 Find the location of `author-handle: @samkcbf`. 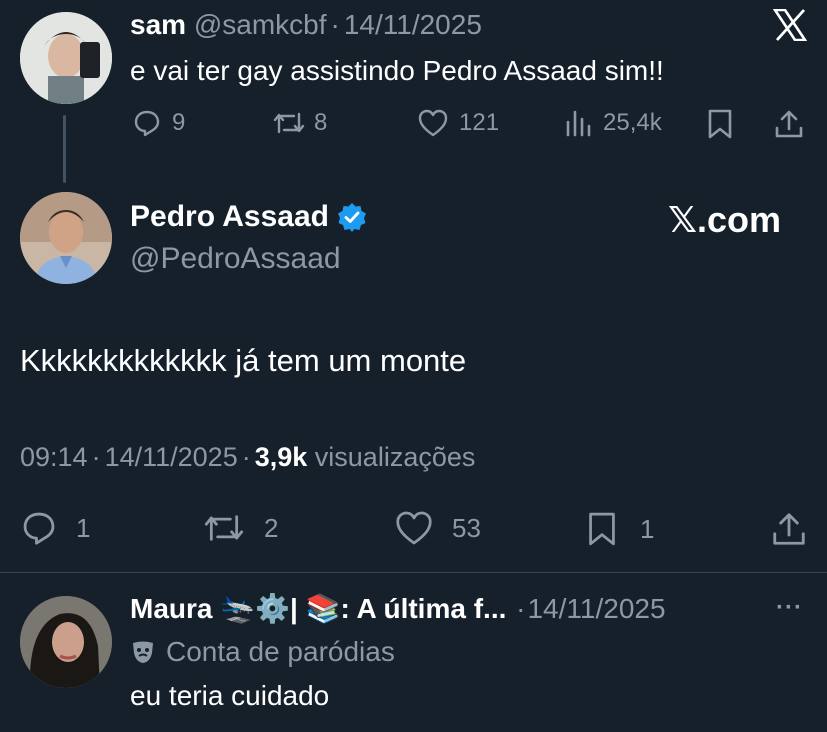

author-handle: @samkcbf is located at coordinates (260, 24).